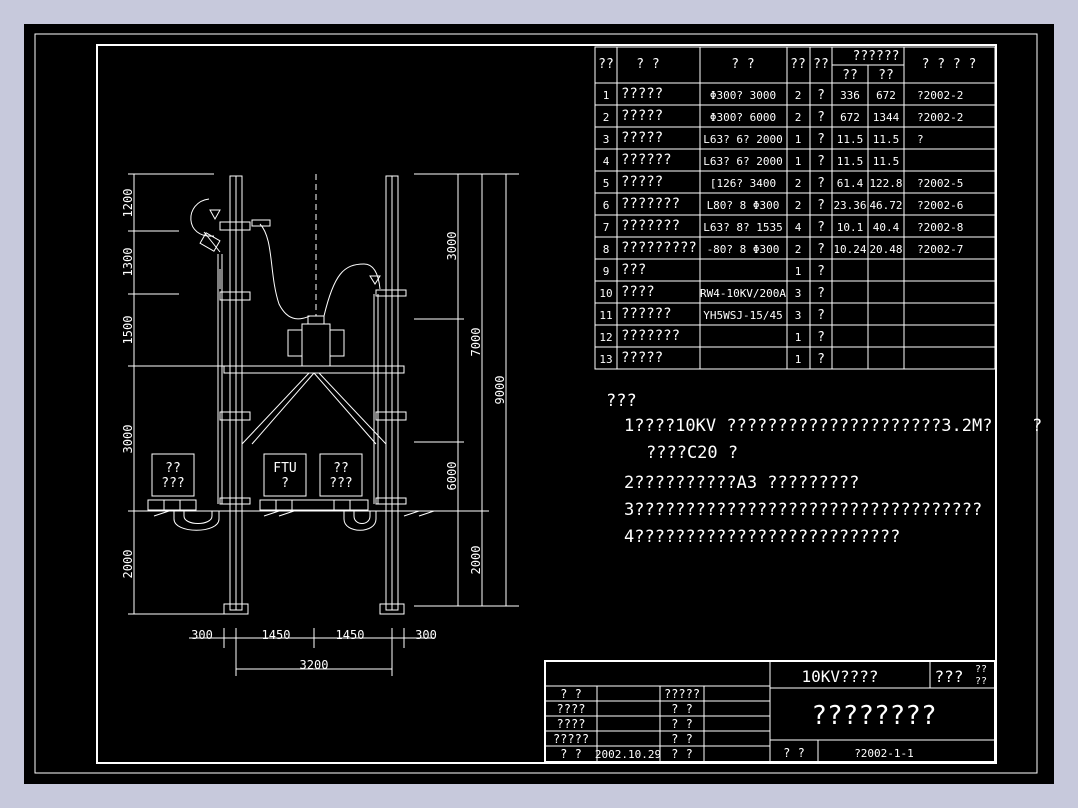 The image size is (1078, 808). Describe the element at coordinates (606, 249) in the screenshot. I see `table-cell-no: 8` at that location.